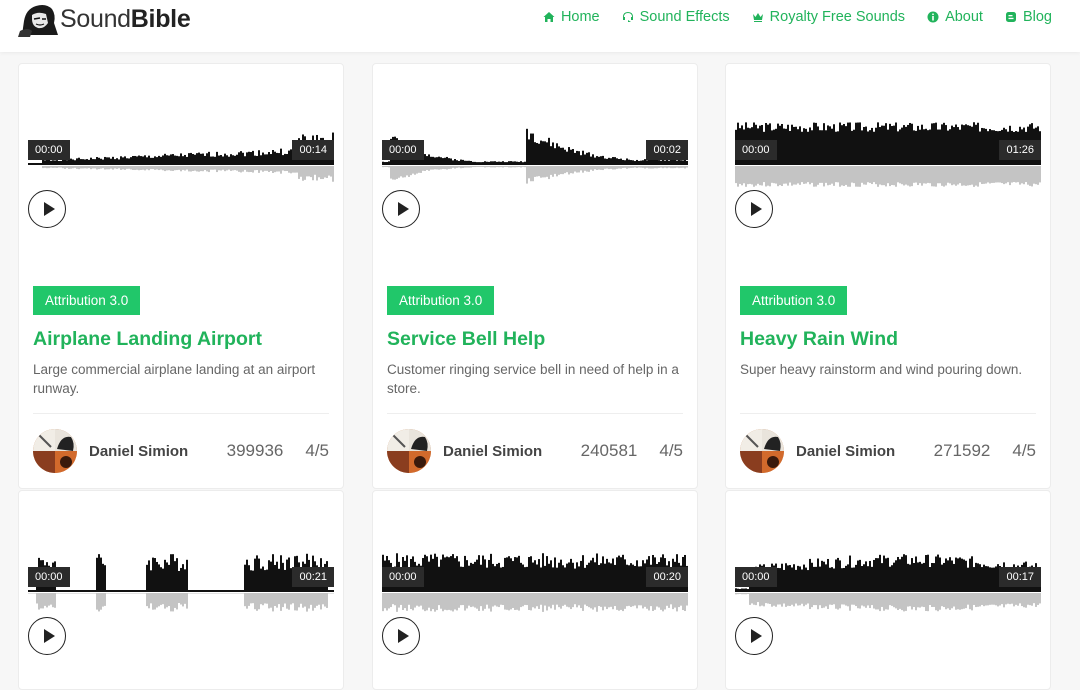 The height and width of the screenshot is (690, 1080). What do you see at coordinates (955, 17) in the screenshot?
I see `nav-about: About` at bounding box center [955, 17].